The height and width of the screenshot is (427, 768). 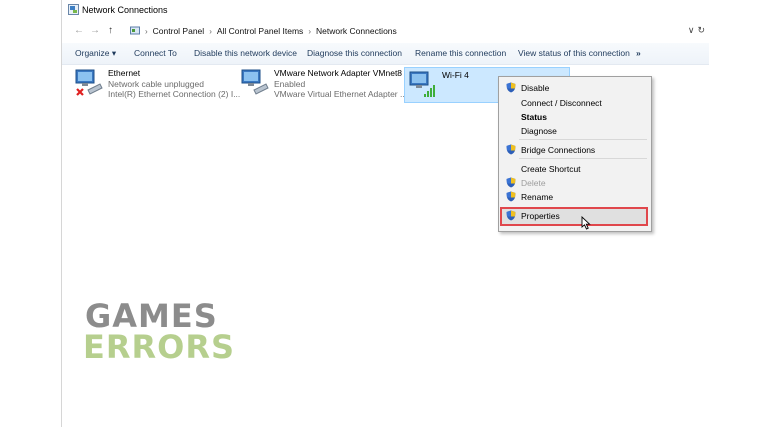 I want to click on connection-status: Enabled, so click(x=290, y=84).